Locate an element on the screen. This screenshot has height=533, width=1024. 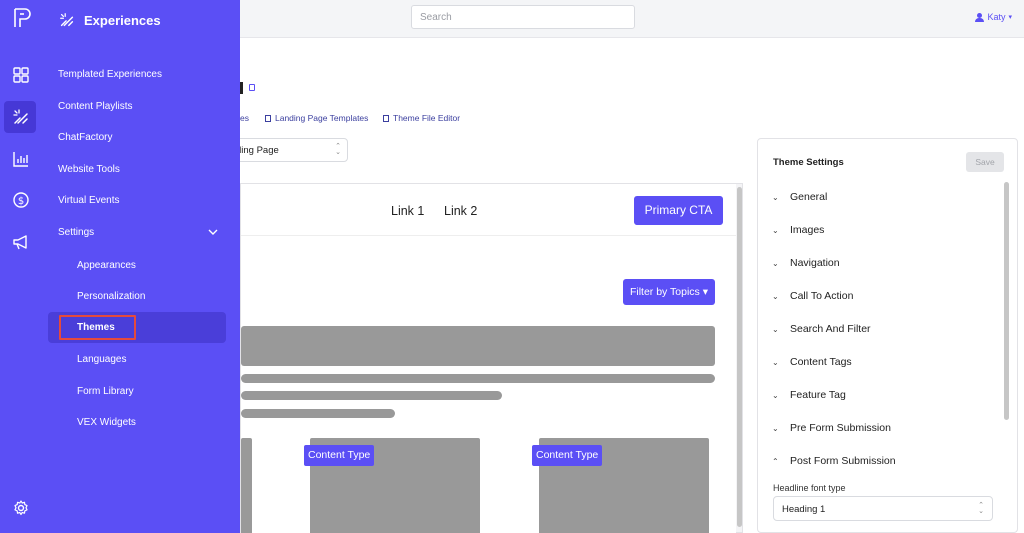
section-images: ⌄ Images is located at coordinates (798, 230).